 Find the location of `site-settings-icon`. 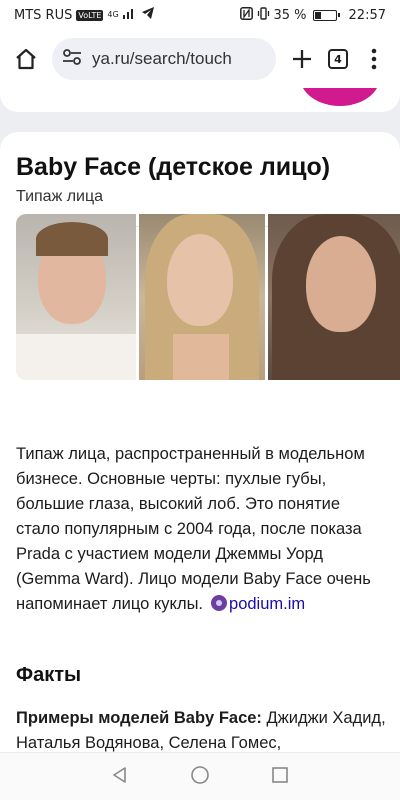

site-settings-icon is located at coordinates (72, 59).